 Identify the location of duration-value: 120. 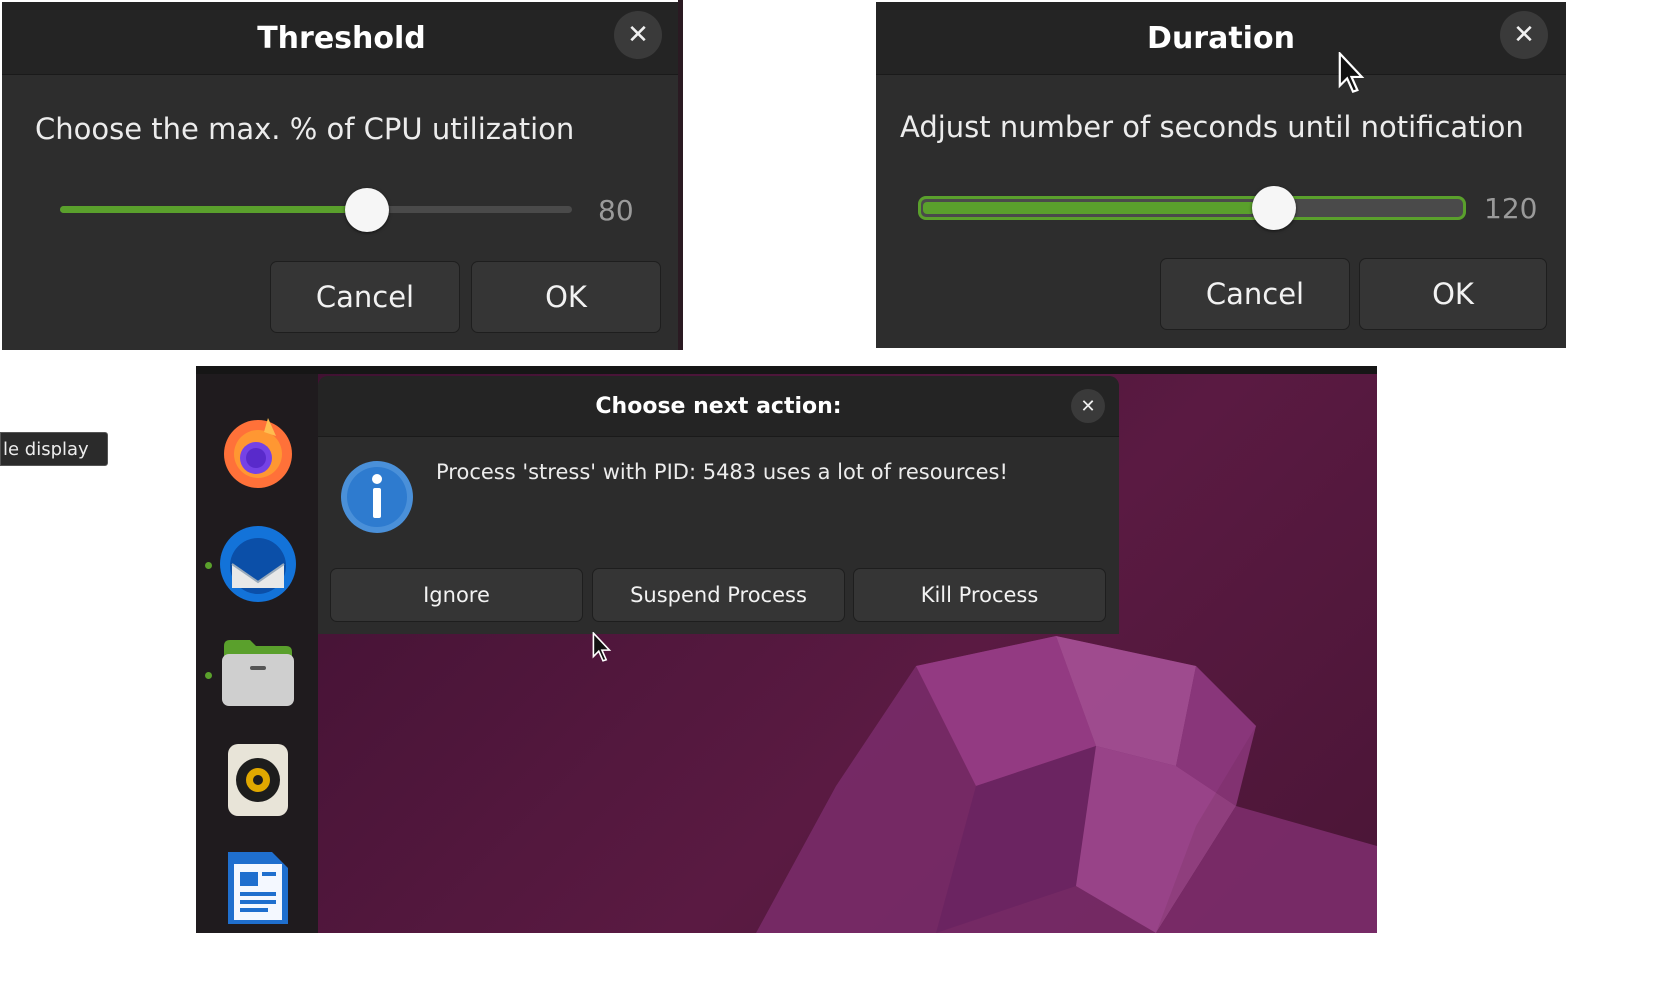
(1511, 208).